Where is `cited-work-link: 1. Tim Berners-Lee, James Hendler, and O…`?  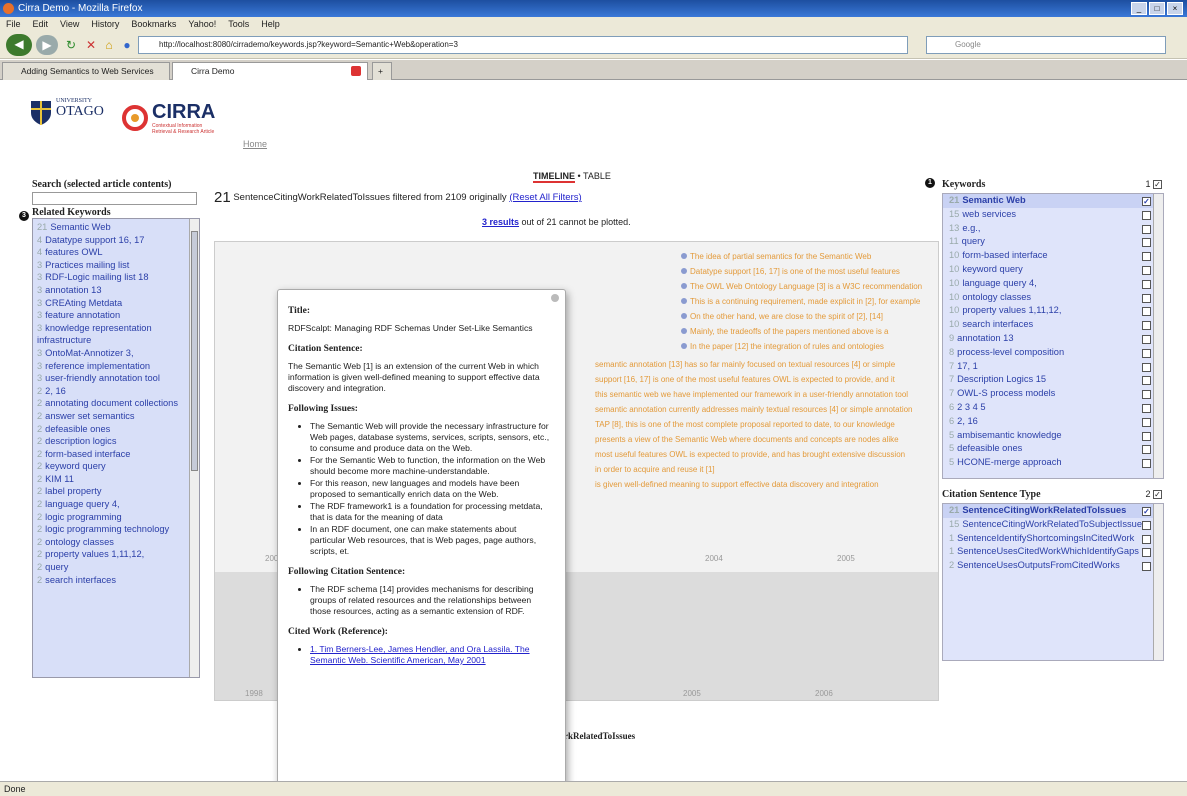
cited-work-link: 1. Tim Berners-Lee, James Hendler, and O… is located at coordinates (420, 654).